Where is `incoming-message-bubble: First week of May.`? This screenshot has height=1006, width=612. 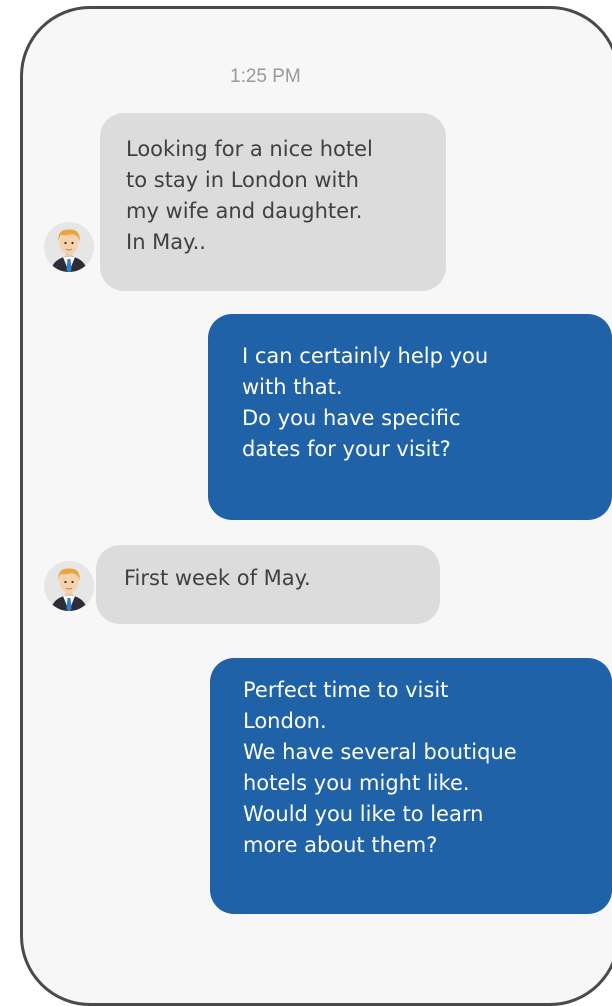
incoming-message-bubble: First week of May. is located at coordinates (268, 584).